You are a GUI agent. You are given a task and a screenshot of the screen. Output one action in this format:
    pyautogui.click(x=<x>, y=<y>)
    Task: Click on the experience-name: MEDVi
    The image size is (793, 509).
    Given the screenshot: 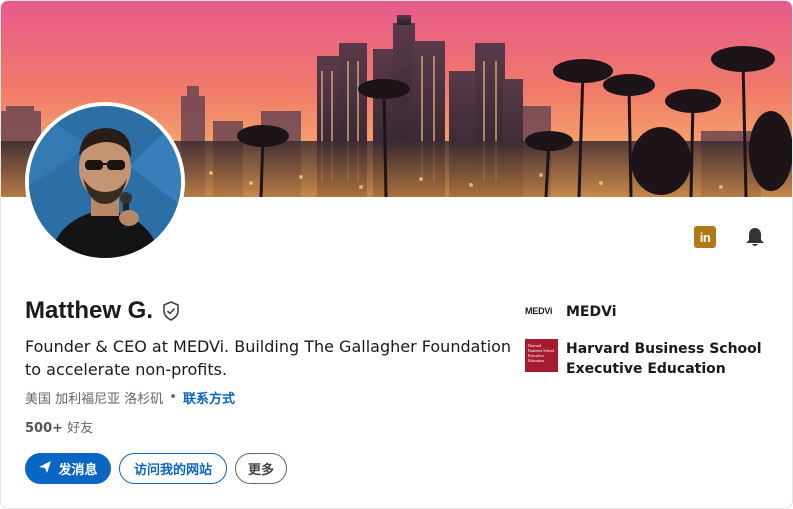 What is the action you would take?
    pyautogui.click(x=591, y=312)
    